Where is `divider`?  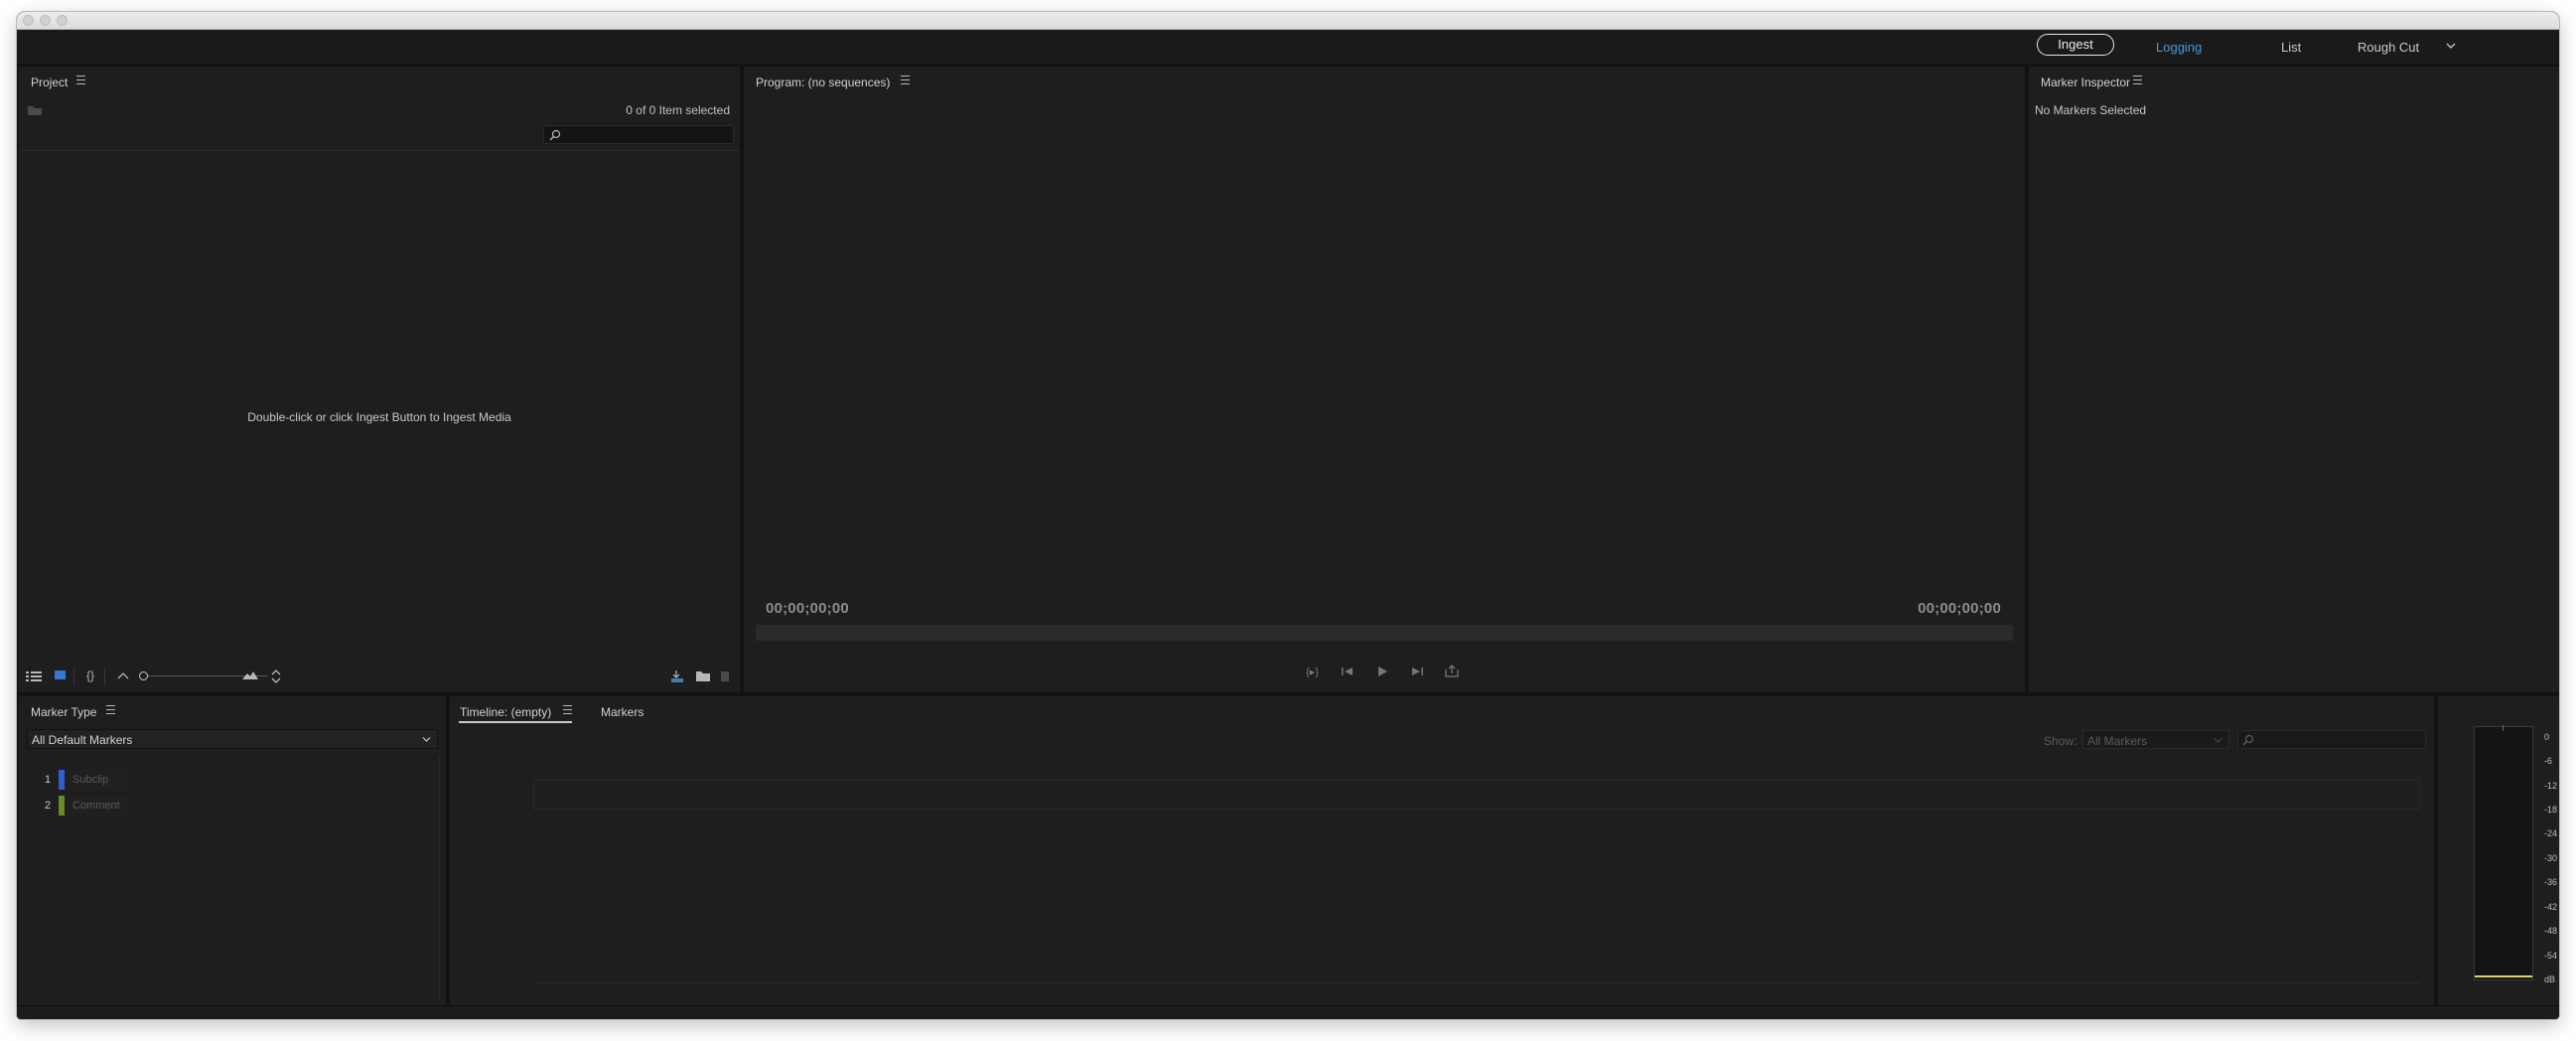
divider is located at coordinates (380, 151).